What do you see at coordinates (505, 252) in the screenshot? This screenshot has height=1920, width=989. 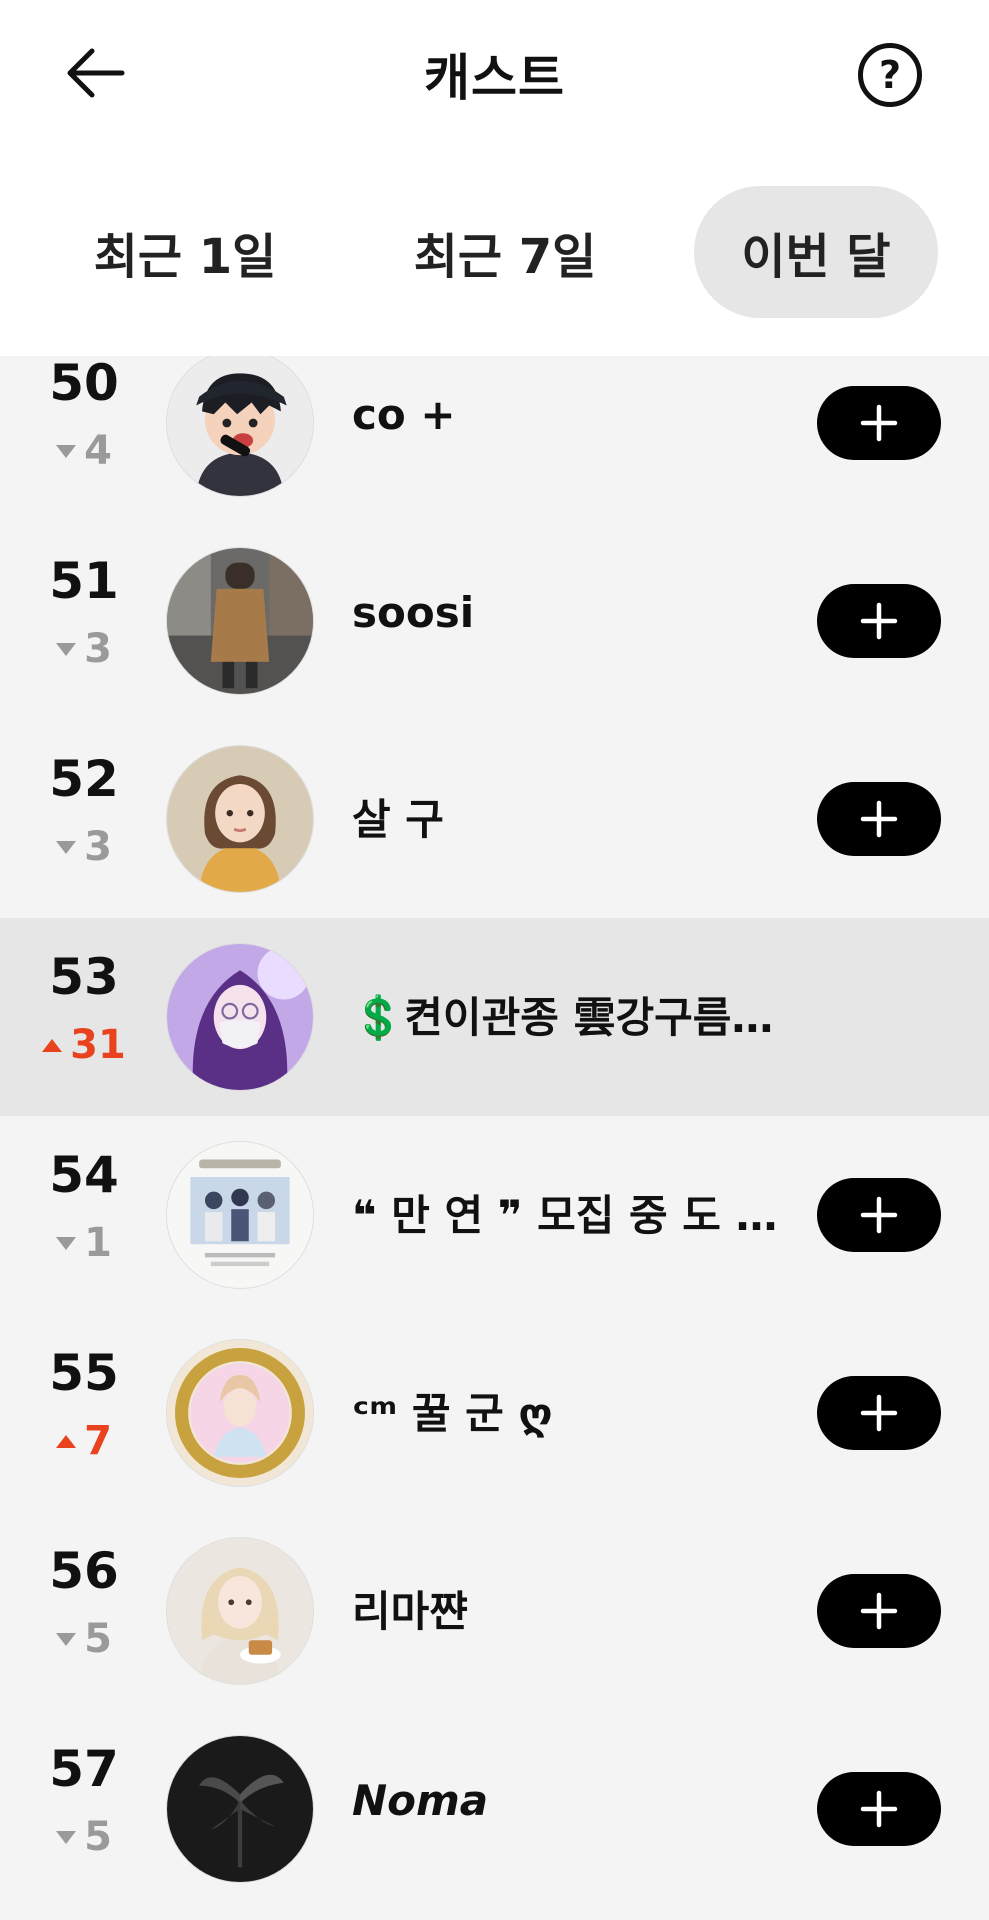 I see `tab-recent-7-days: 최근 7일` at bounding box center [505, 252].